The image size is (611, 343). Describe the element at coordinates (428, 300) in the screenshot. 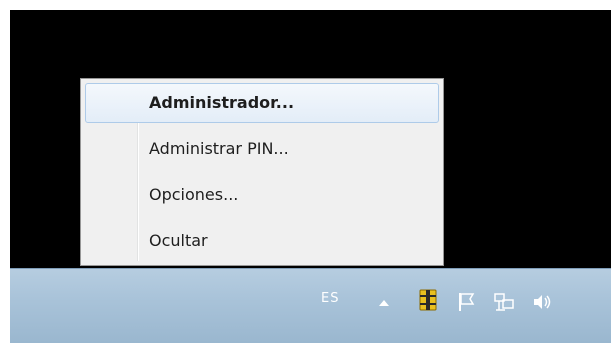

I see `smart-card-chip-icon` at that location.